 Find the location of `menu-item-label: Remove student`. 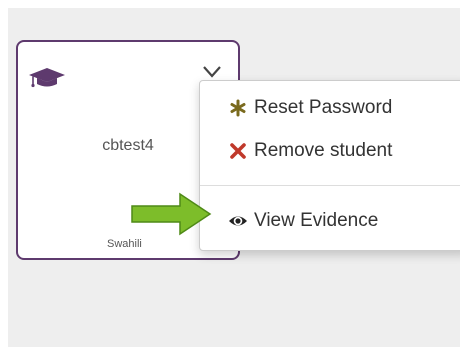

menu-item-label: Remove student is located at coordinates (323, 150).